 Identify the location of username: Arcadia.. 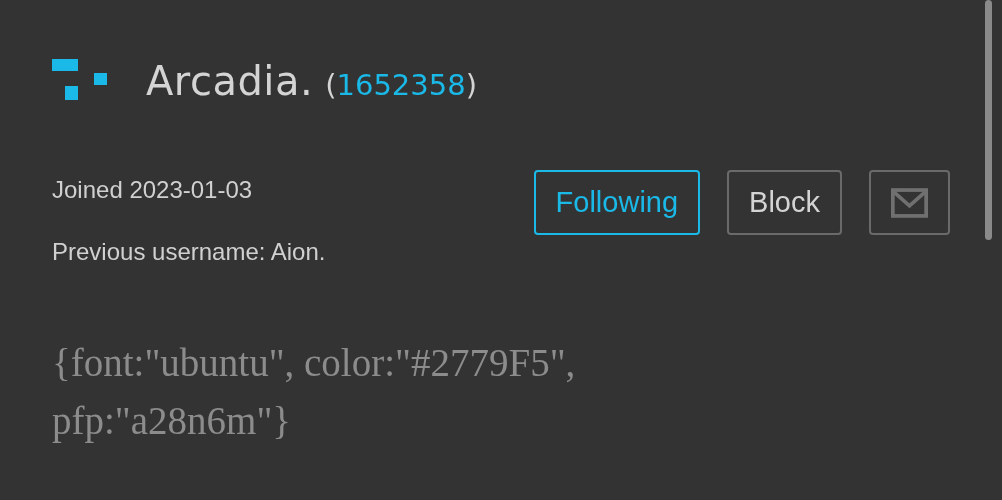
(230, 81).